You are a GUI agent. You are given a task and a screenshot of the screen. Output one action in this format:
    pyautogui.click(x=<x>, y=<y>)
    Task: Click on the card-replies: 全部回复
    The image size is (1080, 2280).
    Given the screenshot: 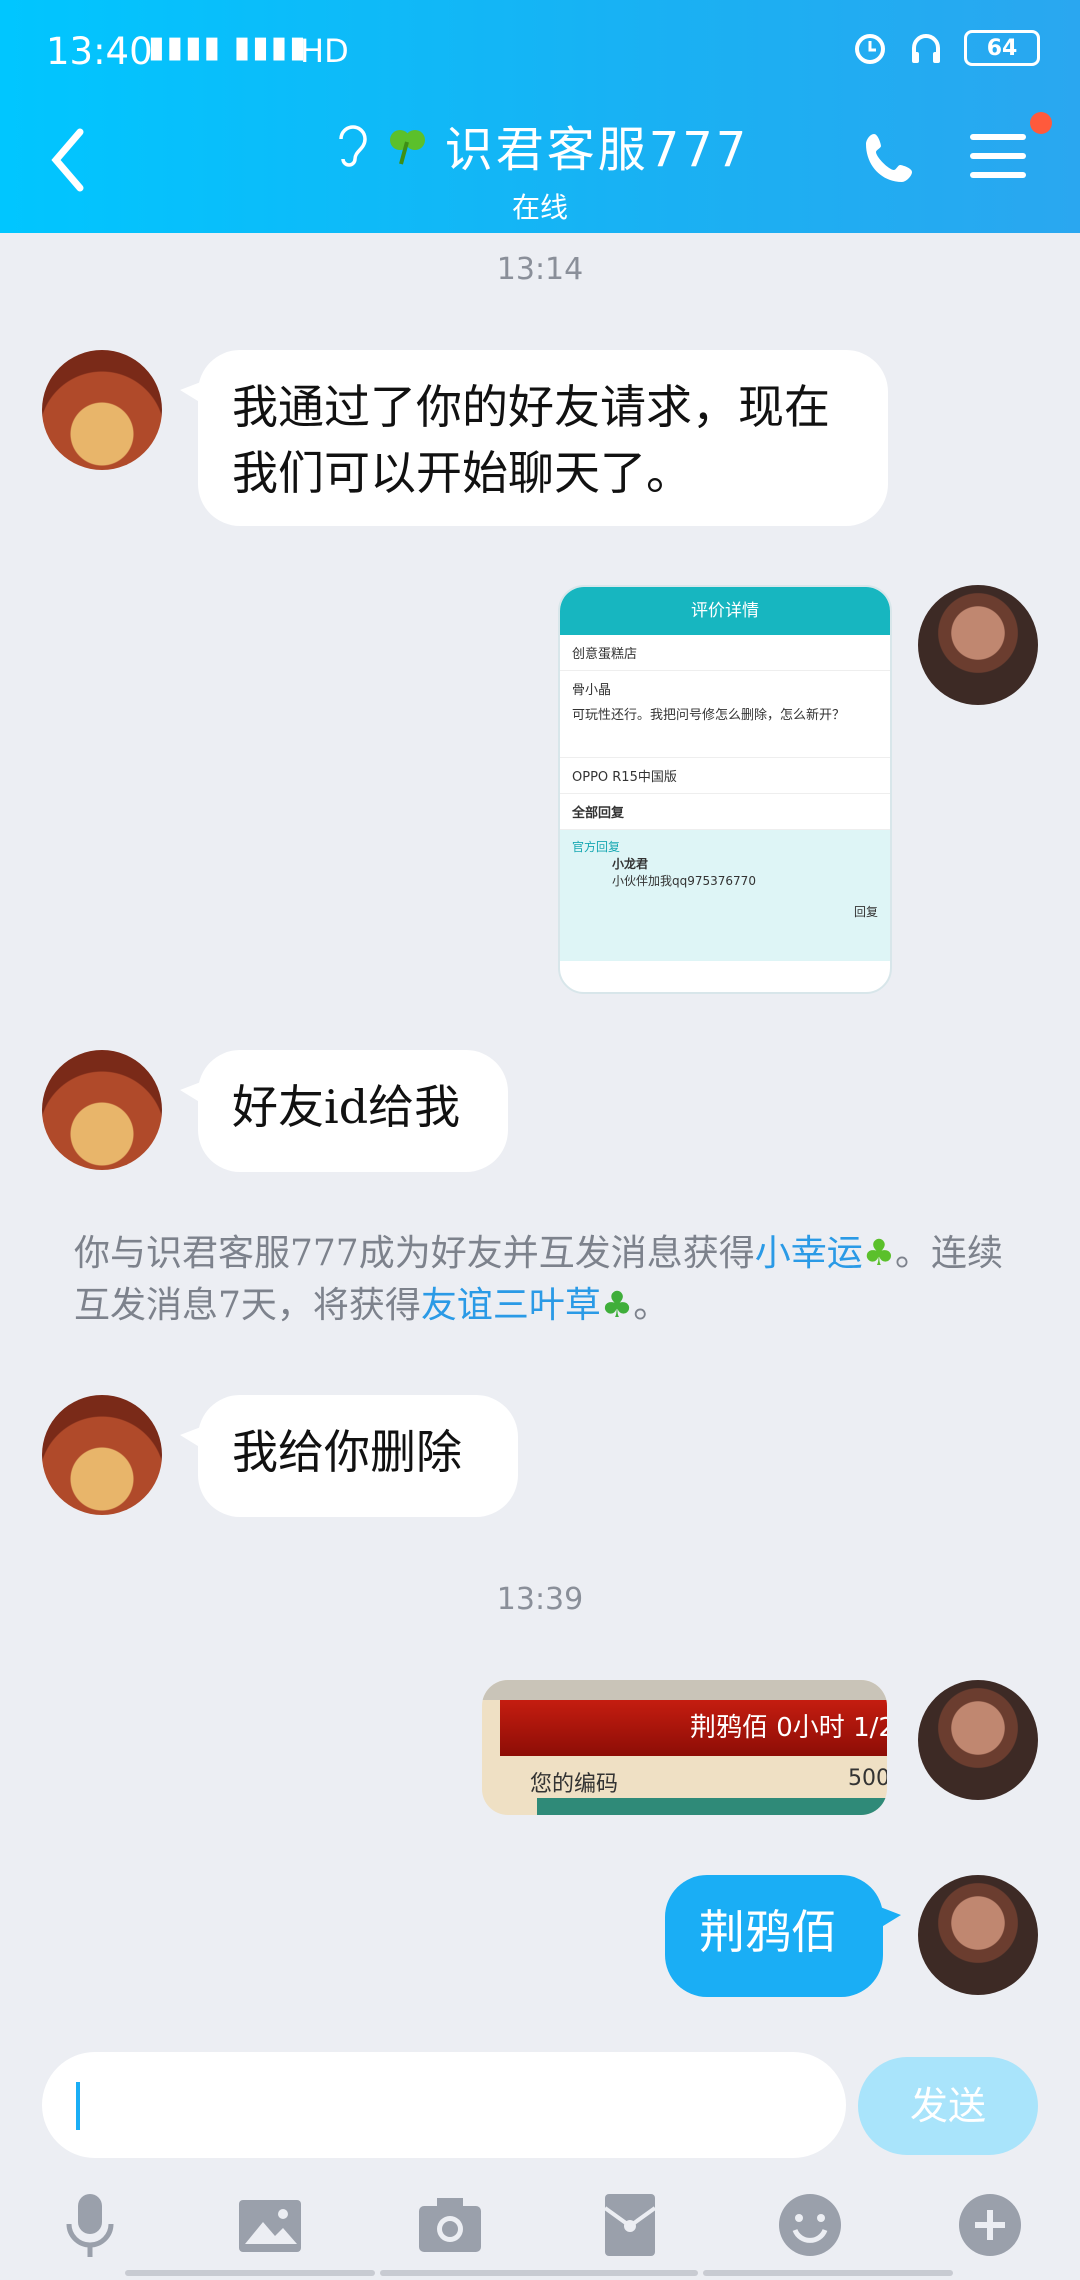 What is the action you would take?
    pyautogui.click(x=725, y=812)
    